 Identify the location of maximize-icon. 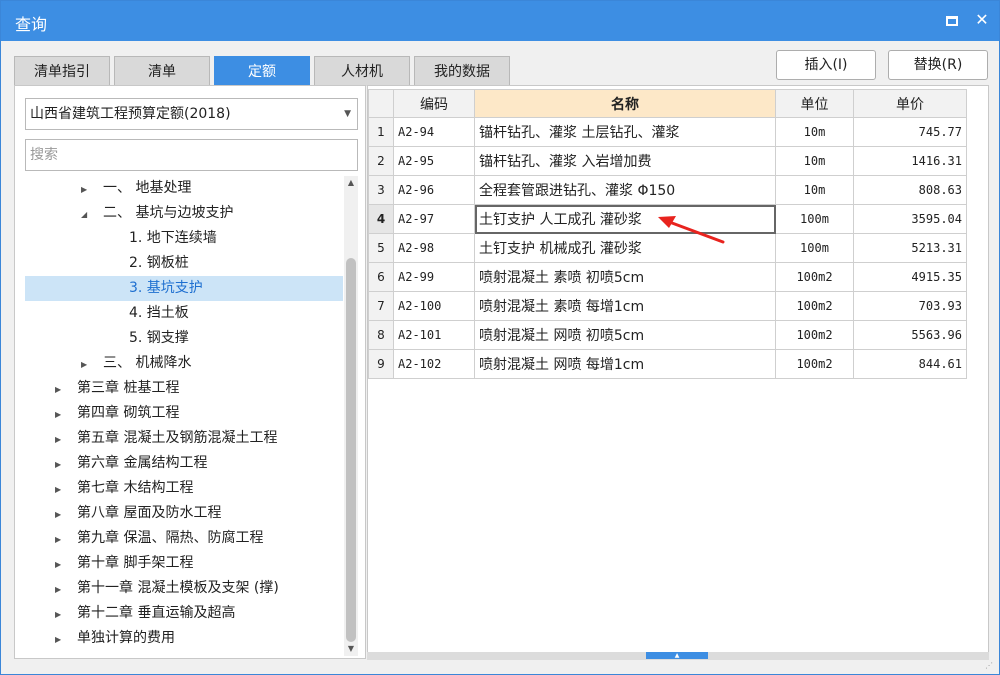
(952, 20).